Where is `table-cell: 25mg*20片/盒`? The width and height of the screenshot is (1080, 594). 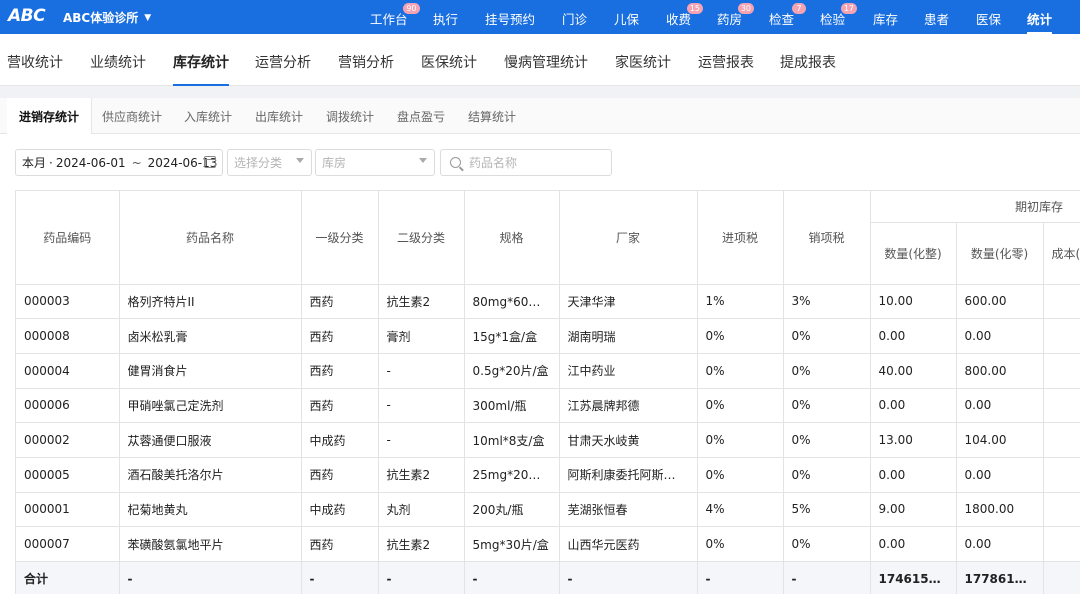 table-cell: 25mg*20片/盒 is located at coordinates (512, 475).